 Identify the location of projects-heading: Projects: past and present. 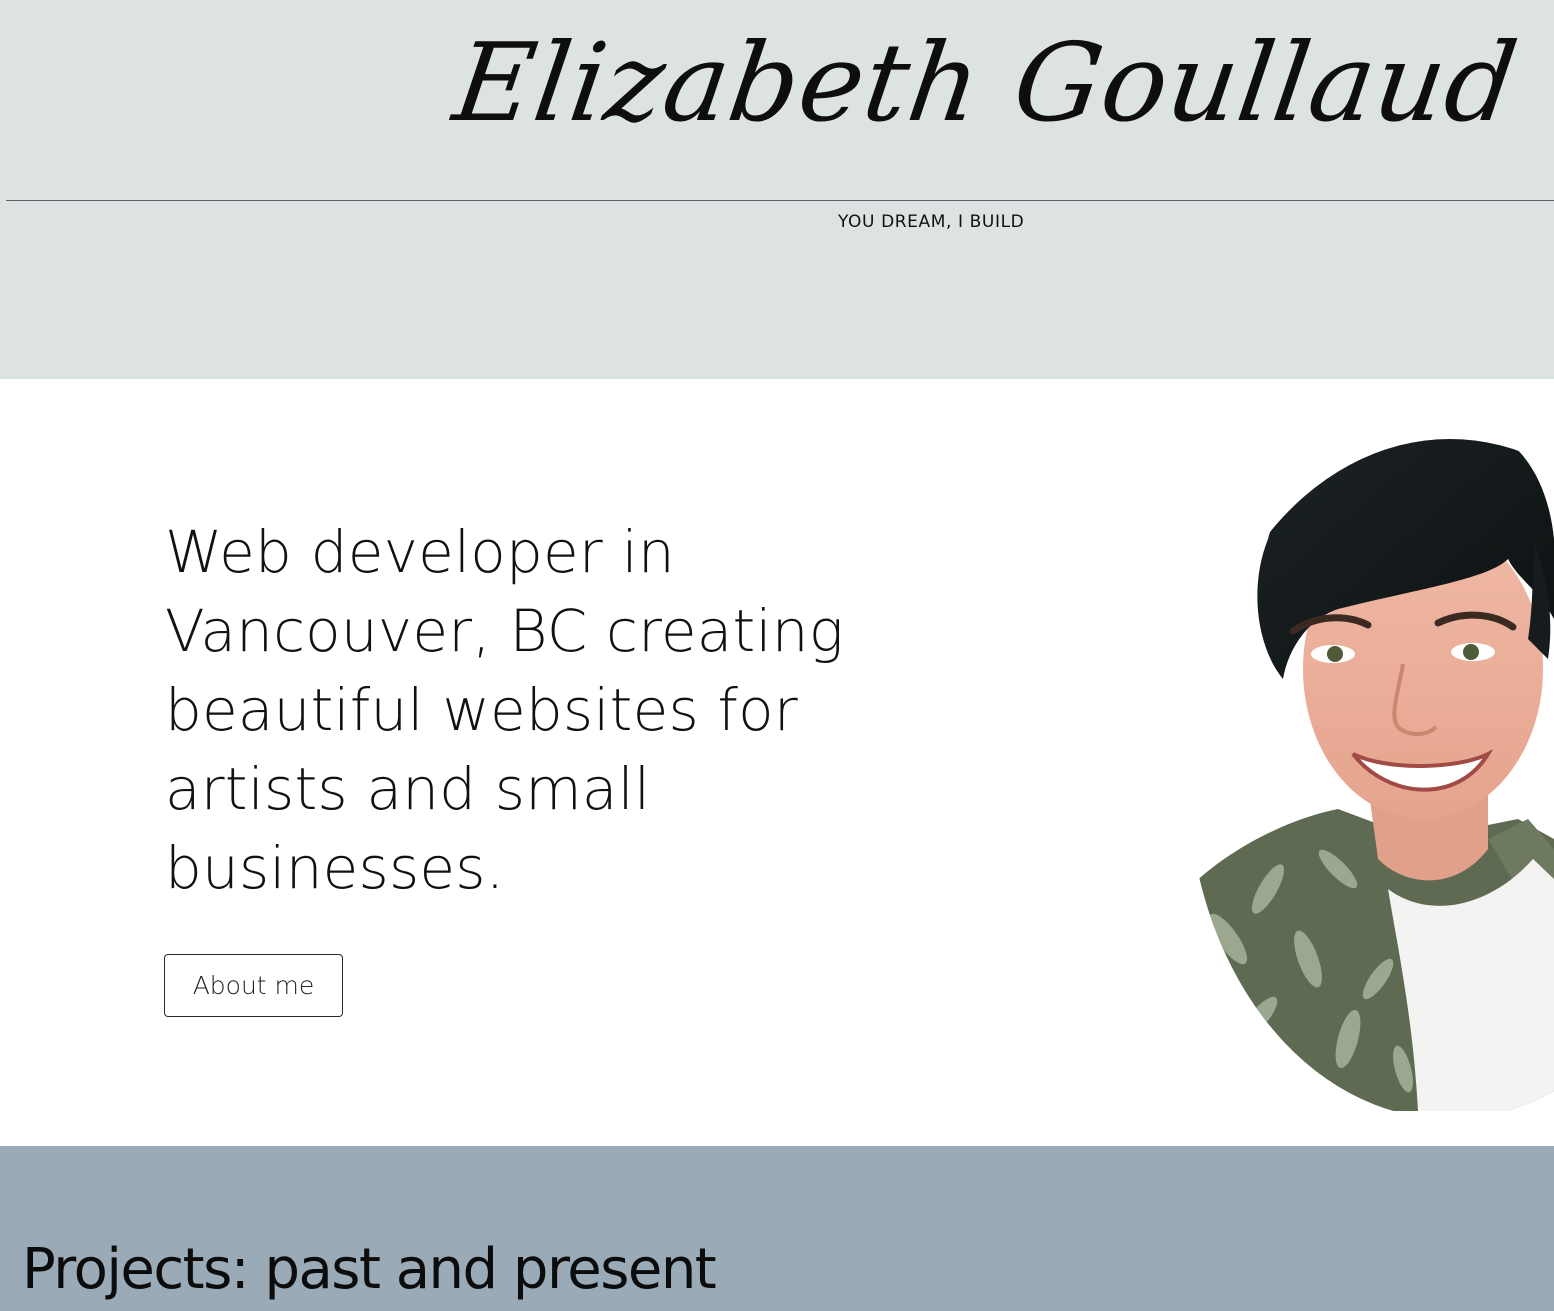
(369, 1269).